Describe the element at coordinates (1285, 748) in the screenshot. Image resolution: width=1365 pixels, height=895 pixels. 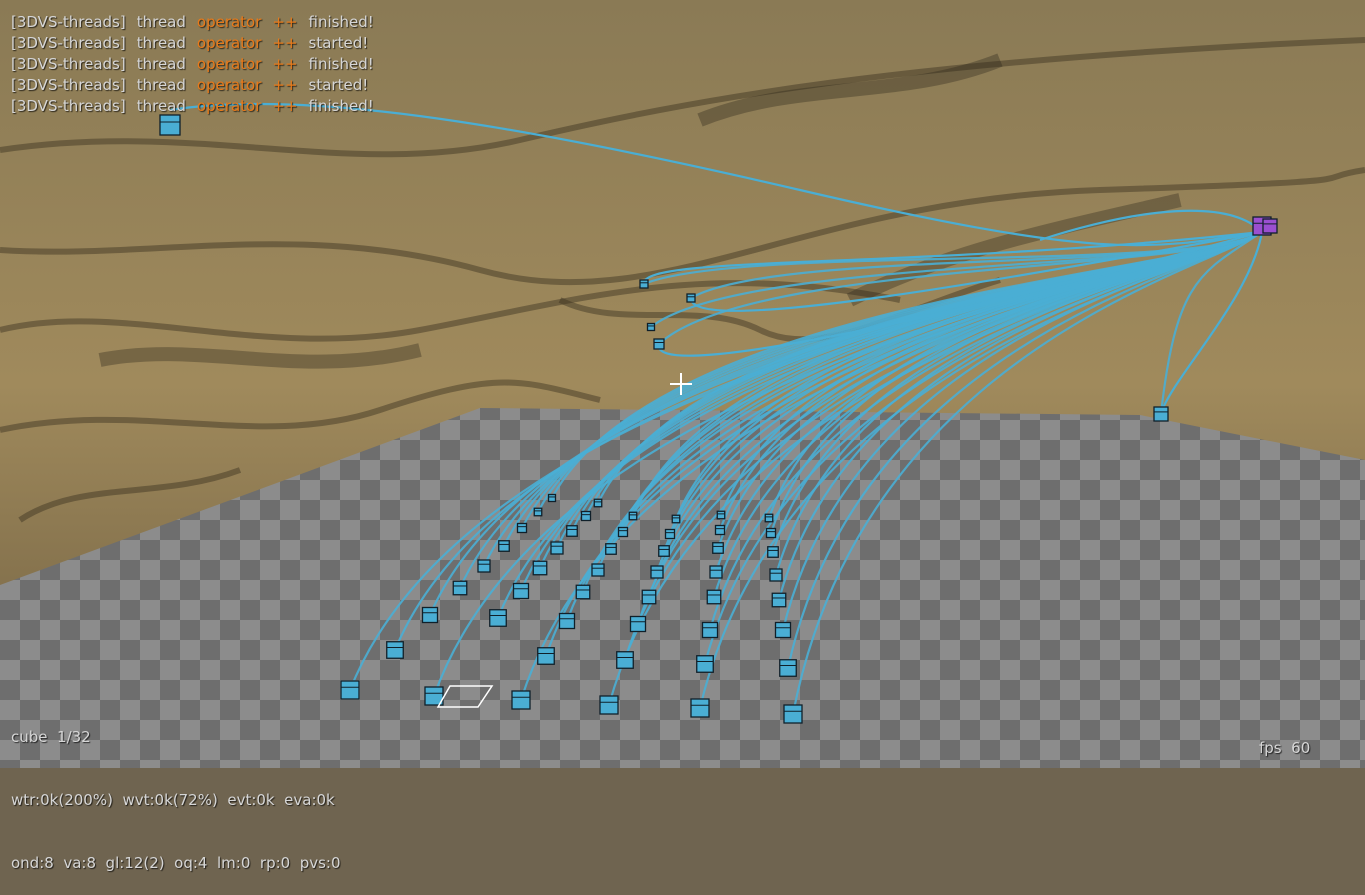
I see `fps-counter: fps 60` at that location.